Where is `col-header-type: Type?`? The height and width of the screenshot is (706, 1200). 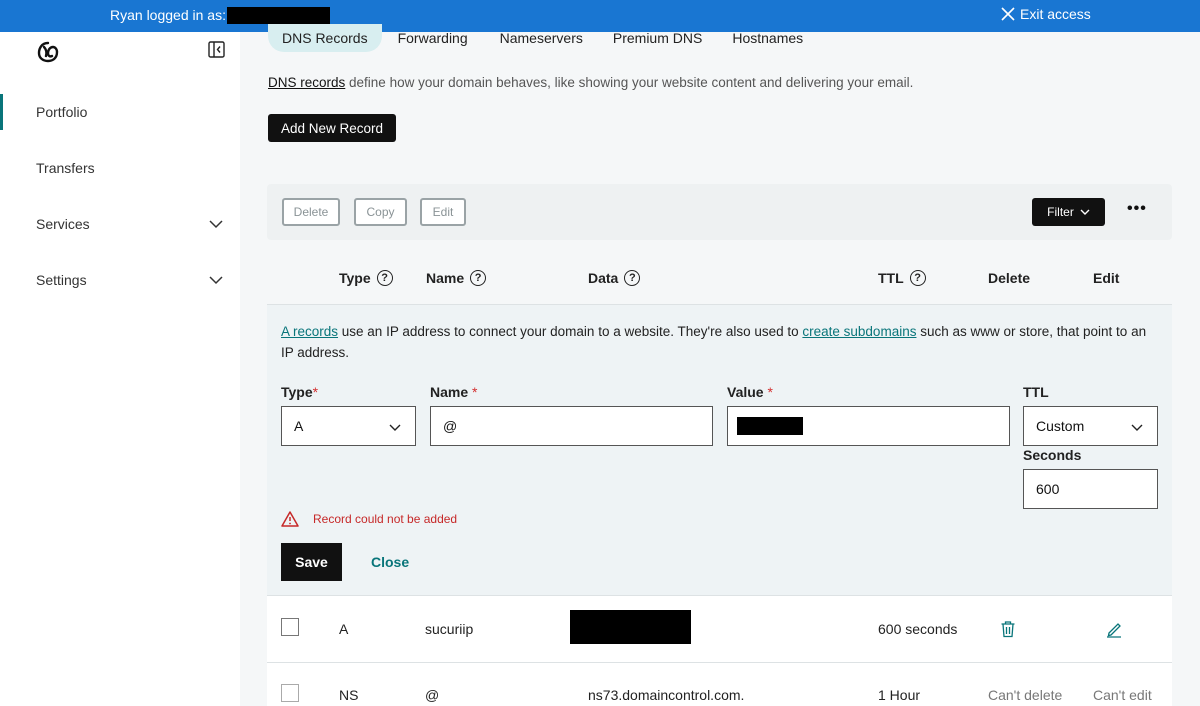
col-header-type: Type? is located at coordinates (366, 278).